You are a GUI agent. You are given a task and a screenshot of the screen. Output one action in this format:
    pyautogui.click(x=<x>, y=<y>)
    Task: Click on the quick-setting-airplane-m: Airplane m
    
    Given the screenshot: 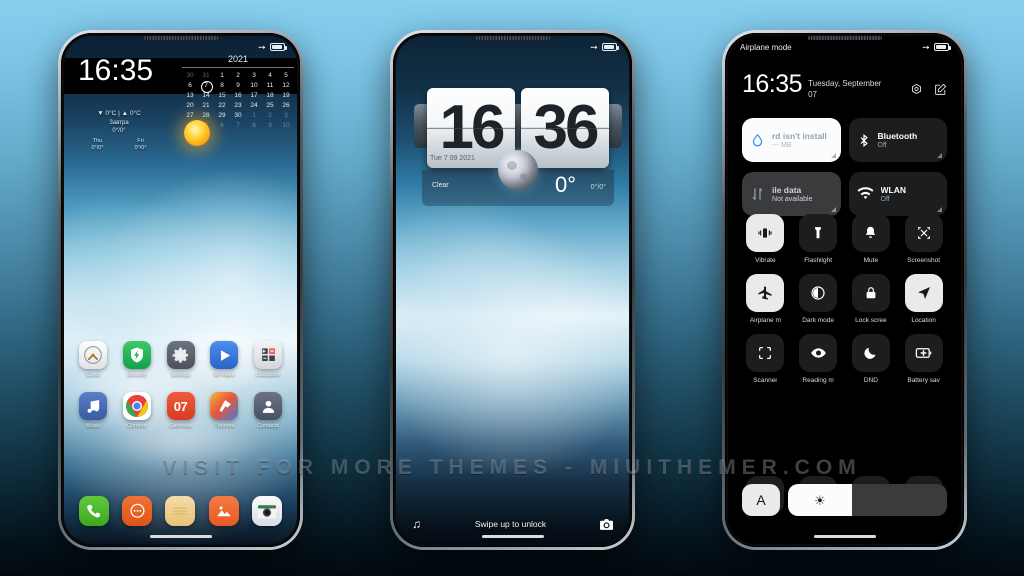 What is the action you would take?
    pyautogui.click(x=765, y=299)
    